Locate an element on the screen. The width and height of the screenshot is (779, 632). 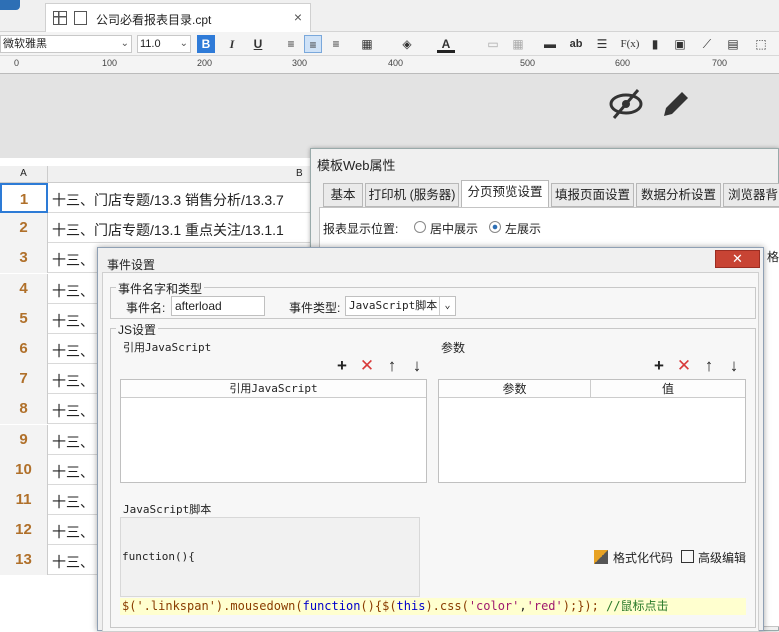
column-b-label: B is located at coordinates (299, 173).